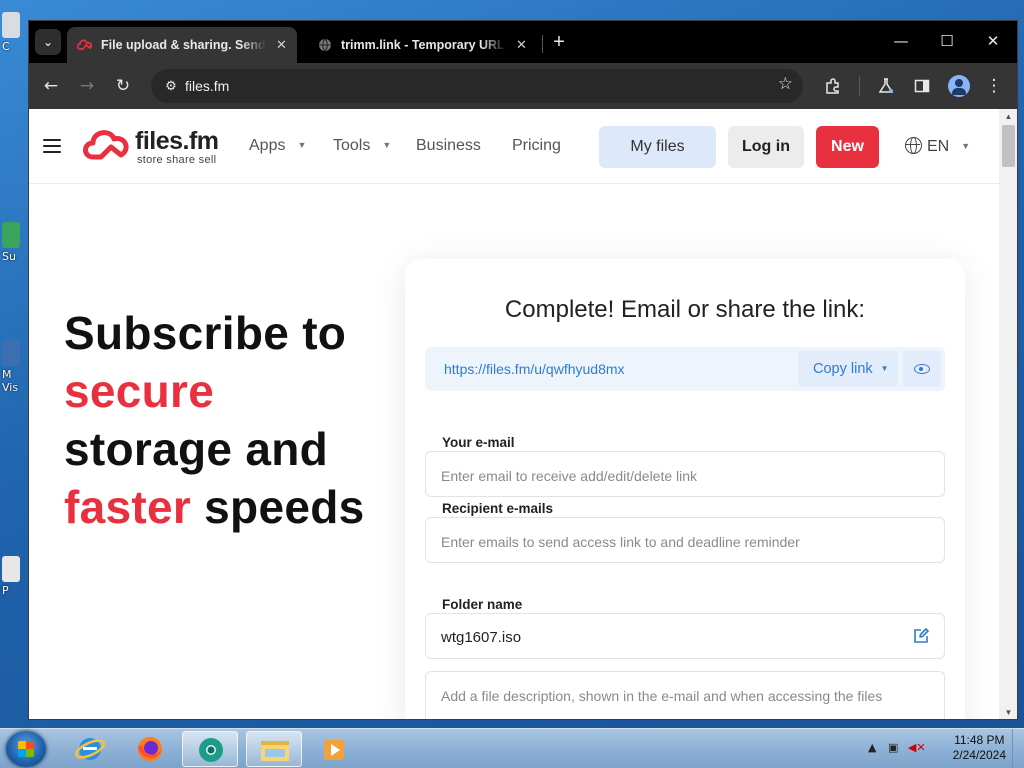 Image resolution: width=1024 pixels, height=768 pixels. I want to click on nav-tools: Tools ▼, so click(362, 146).